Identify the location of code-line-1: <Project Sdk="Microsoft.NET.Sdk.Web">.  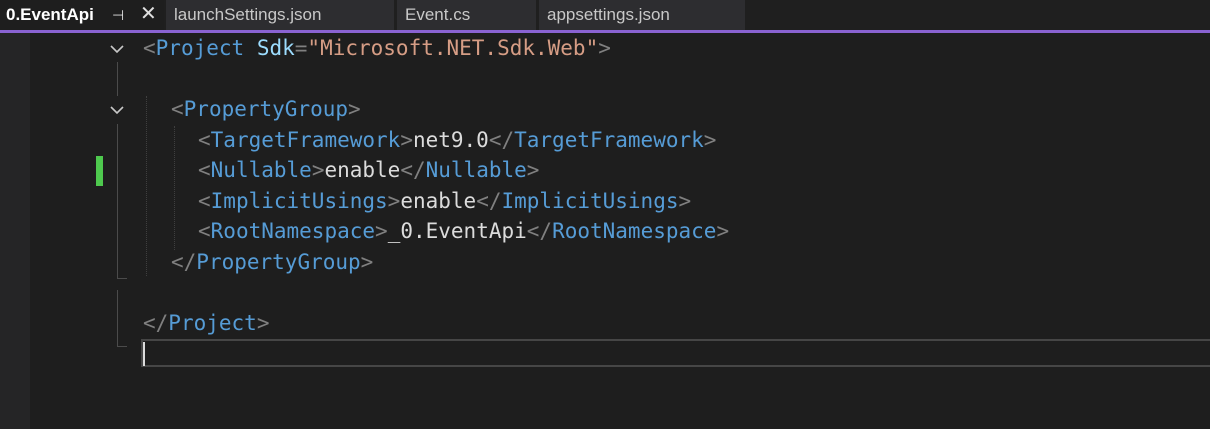
(377, 48).